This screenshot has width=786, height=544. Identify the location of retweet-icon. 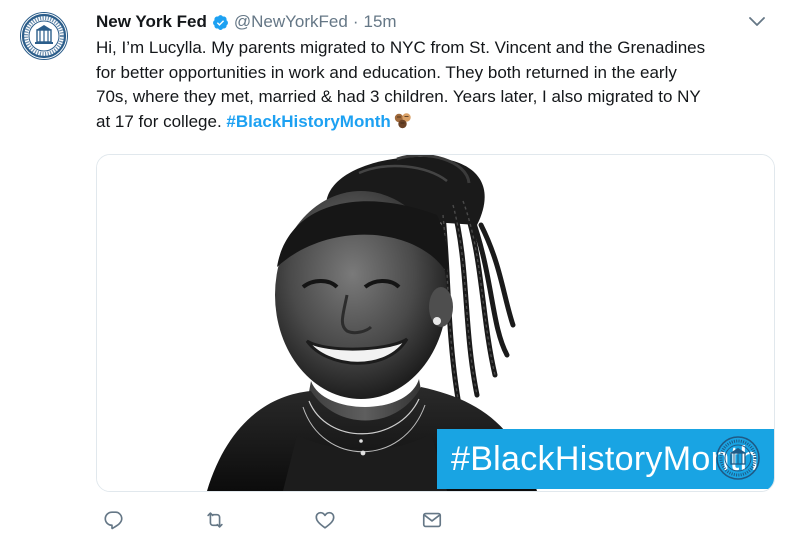
(215, 520).